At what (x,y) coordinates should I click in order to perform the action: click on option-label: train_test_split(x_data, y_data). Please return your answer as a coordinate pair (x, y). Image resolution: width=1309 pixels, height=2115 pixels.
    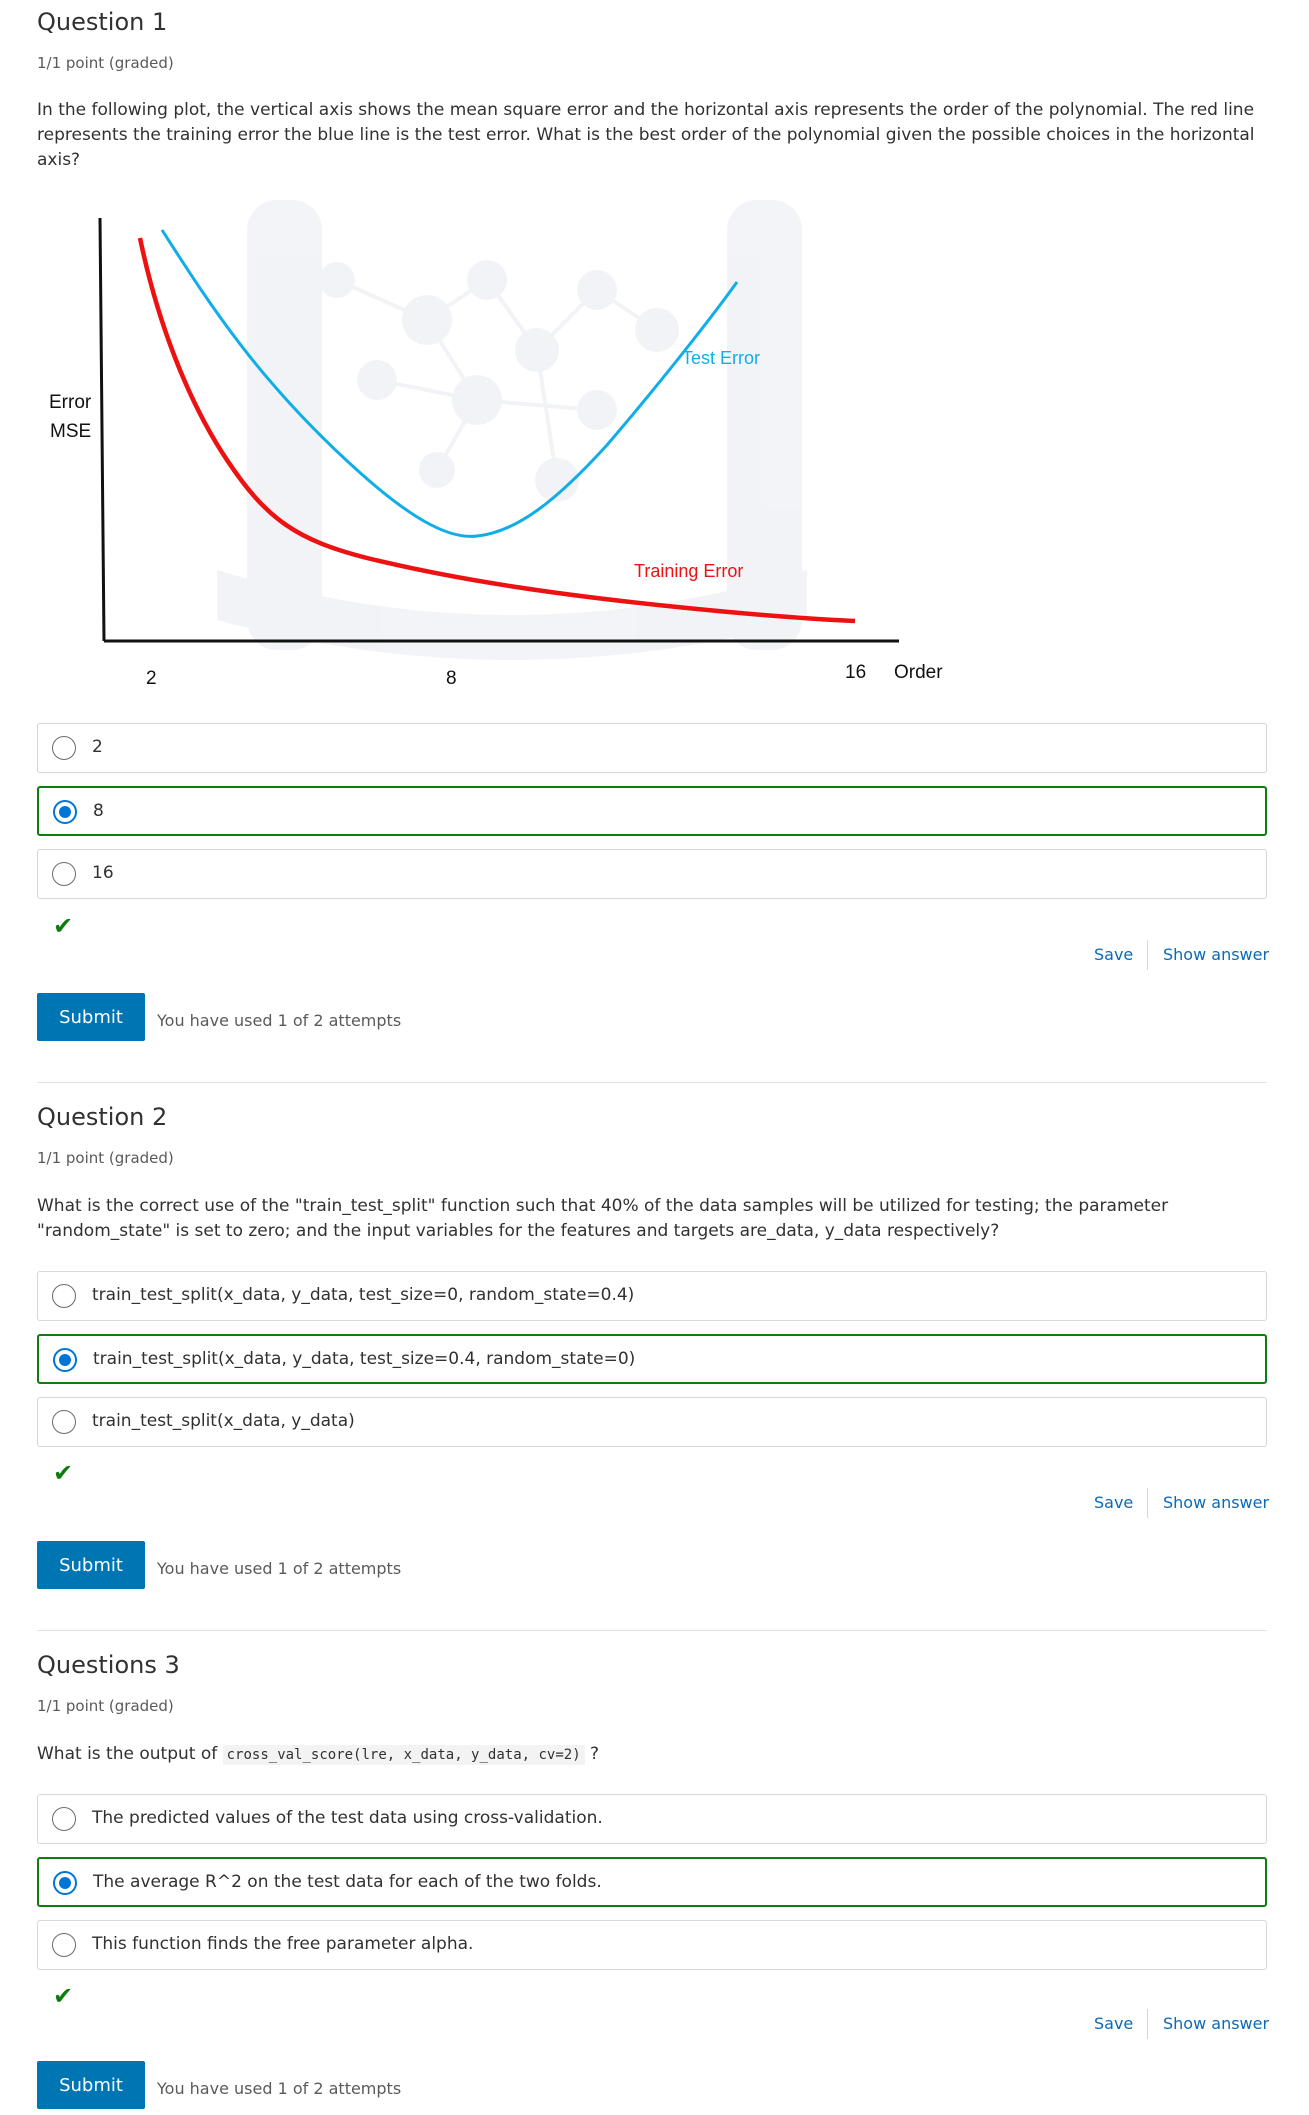
    Looking at the image, I should click on (223, 1421).